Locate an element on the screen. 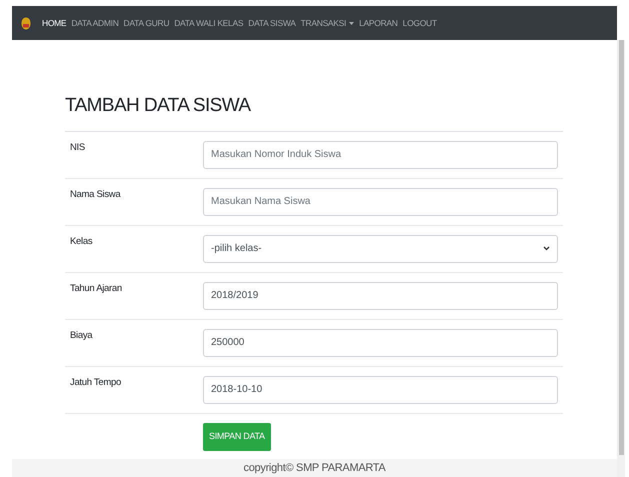 Image resolution: width=629 pixels, height=477 pixels. scrollbar-thumb is located at coordinates (621, 247).